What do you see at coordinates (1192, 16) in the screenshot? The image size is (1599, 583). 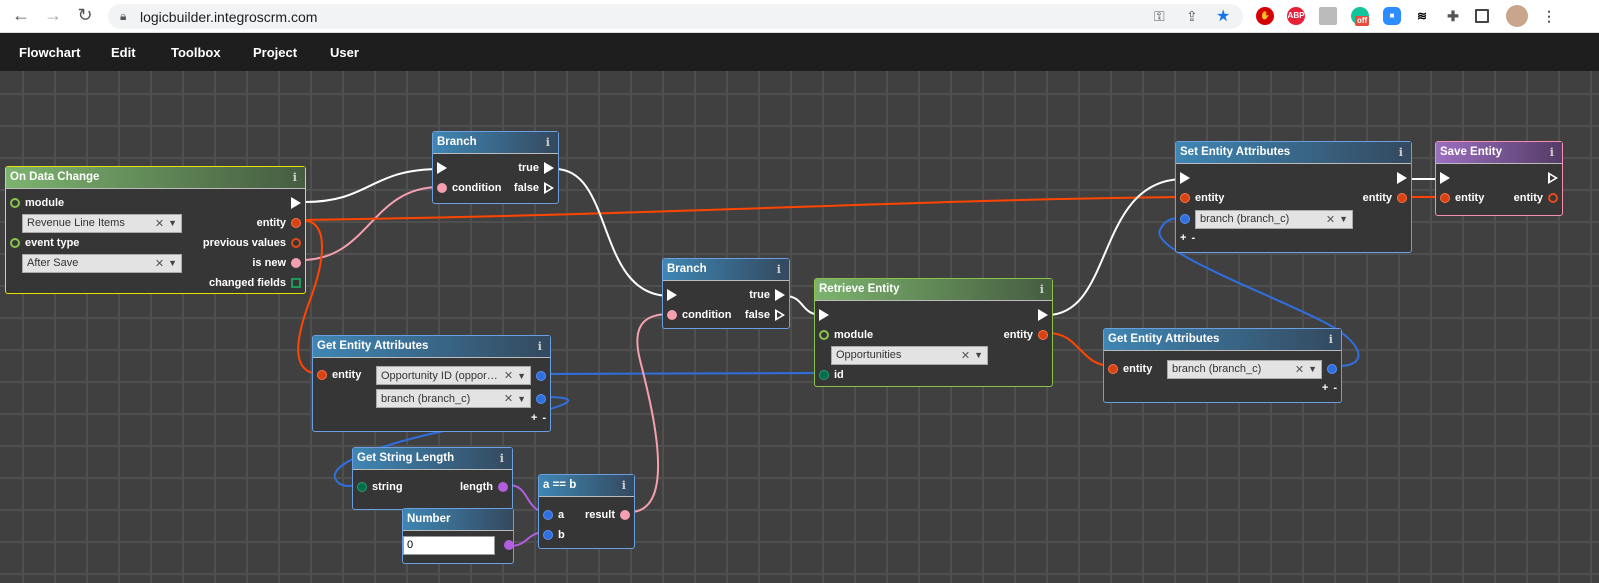 I see `share-icon: ⇪` at bounding box center [1192, 16].